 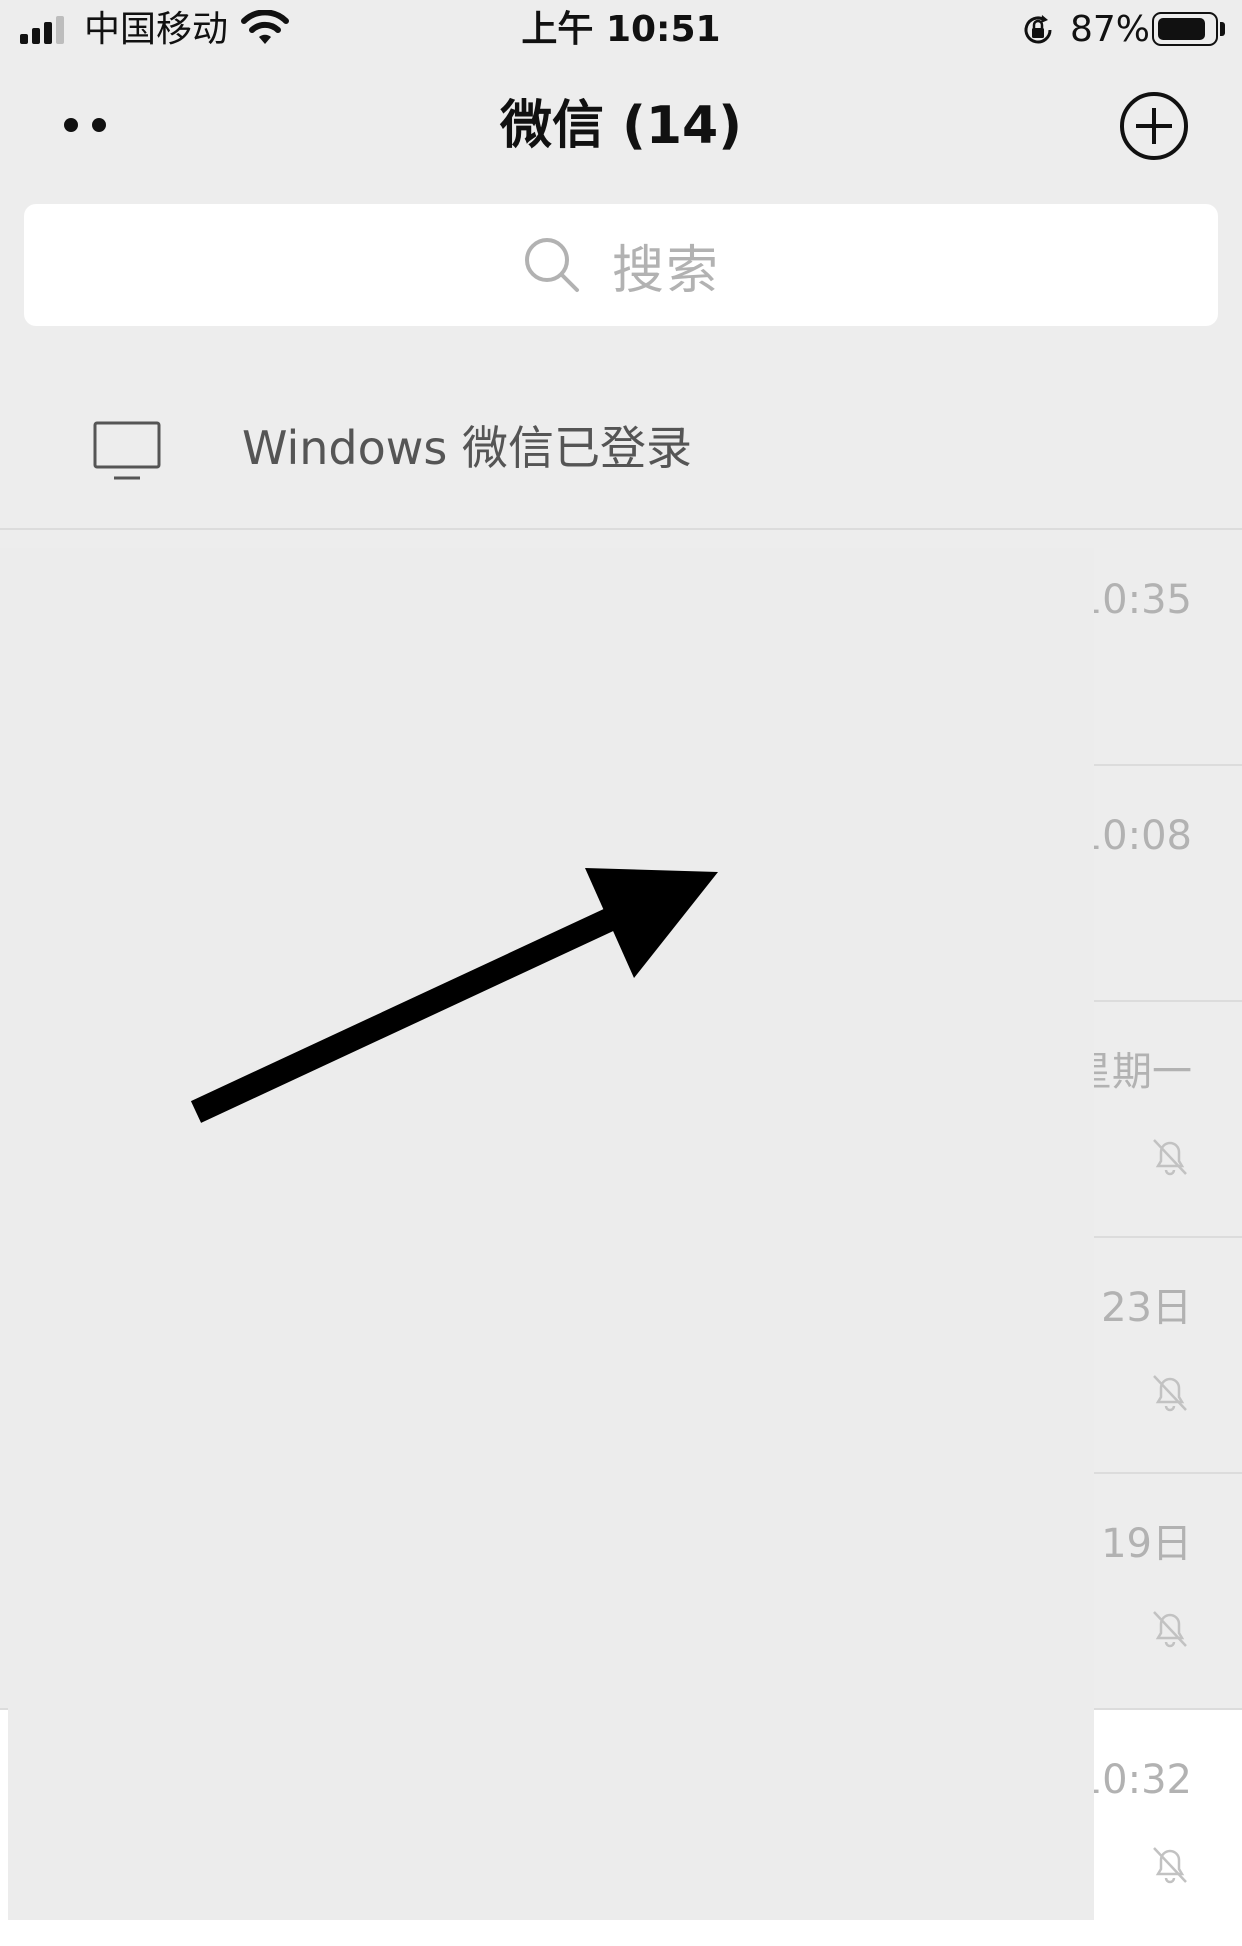 What do you see at coordinates (127, 450) in the screenshot?
I see `monitor-icon` at bounding box center [127, 450].